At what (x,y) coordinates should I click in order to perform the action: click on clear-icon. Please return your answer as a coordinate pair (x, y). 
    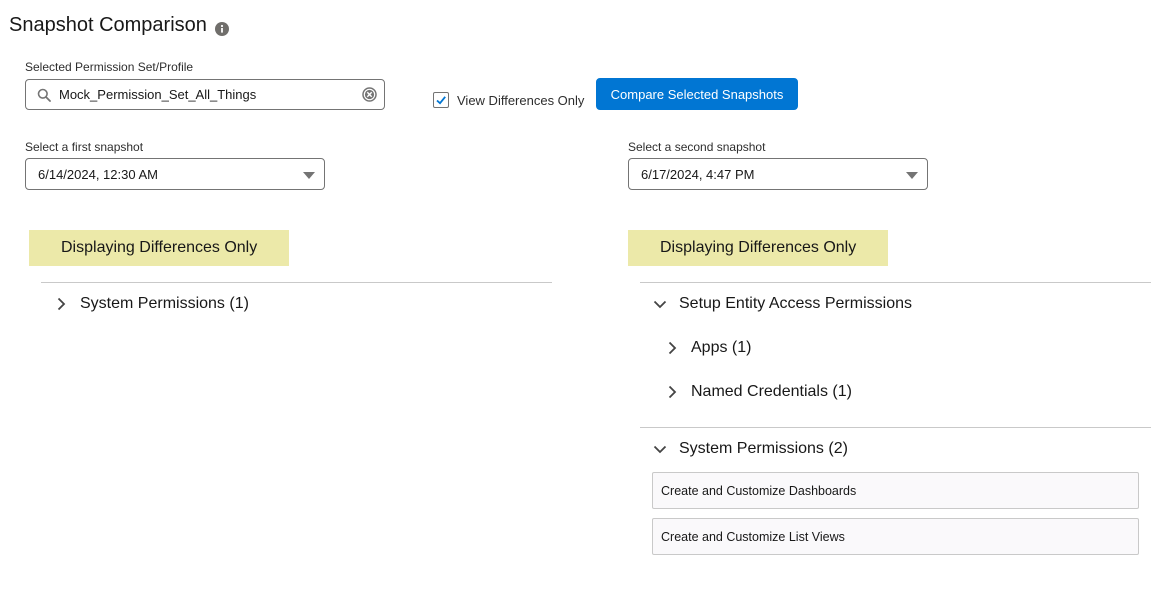
    Looking at the image, I should click on (369, 94).